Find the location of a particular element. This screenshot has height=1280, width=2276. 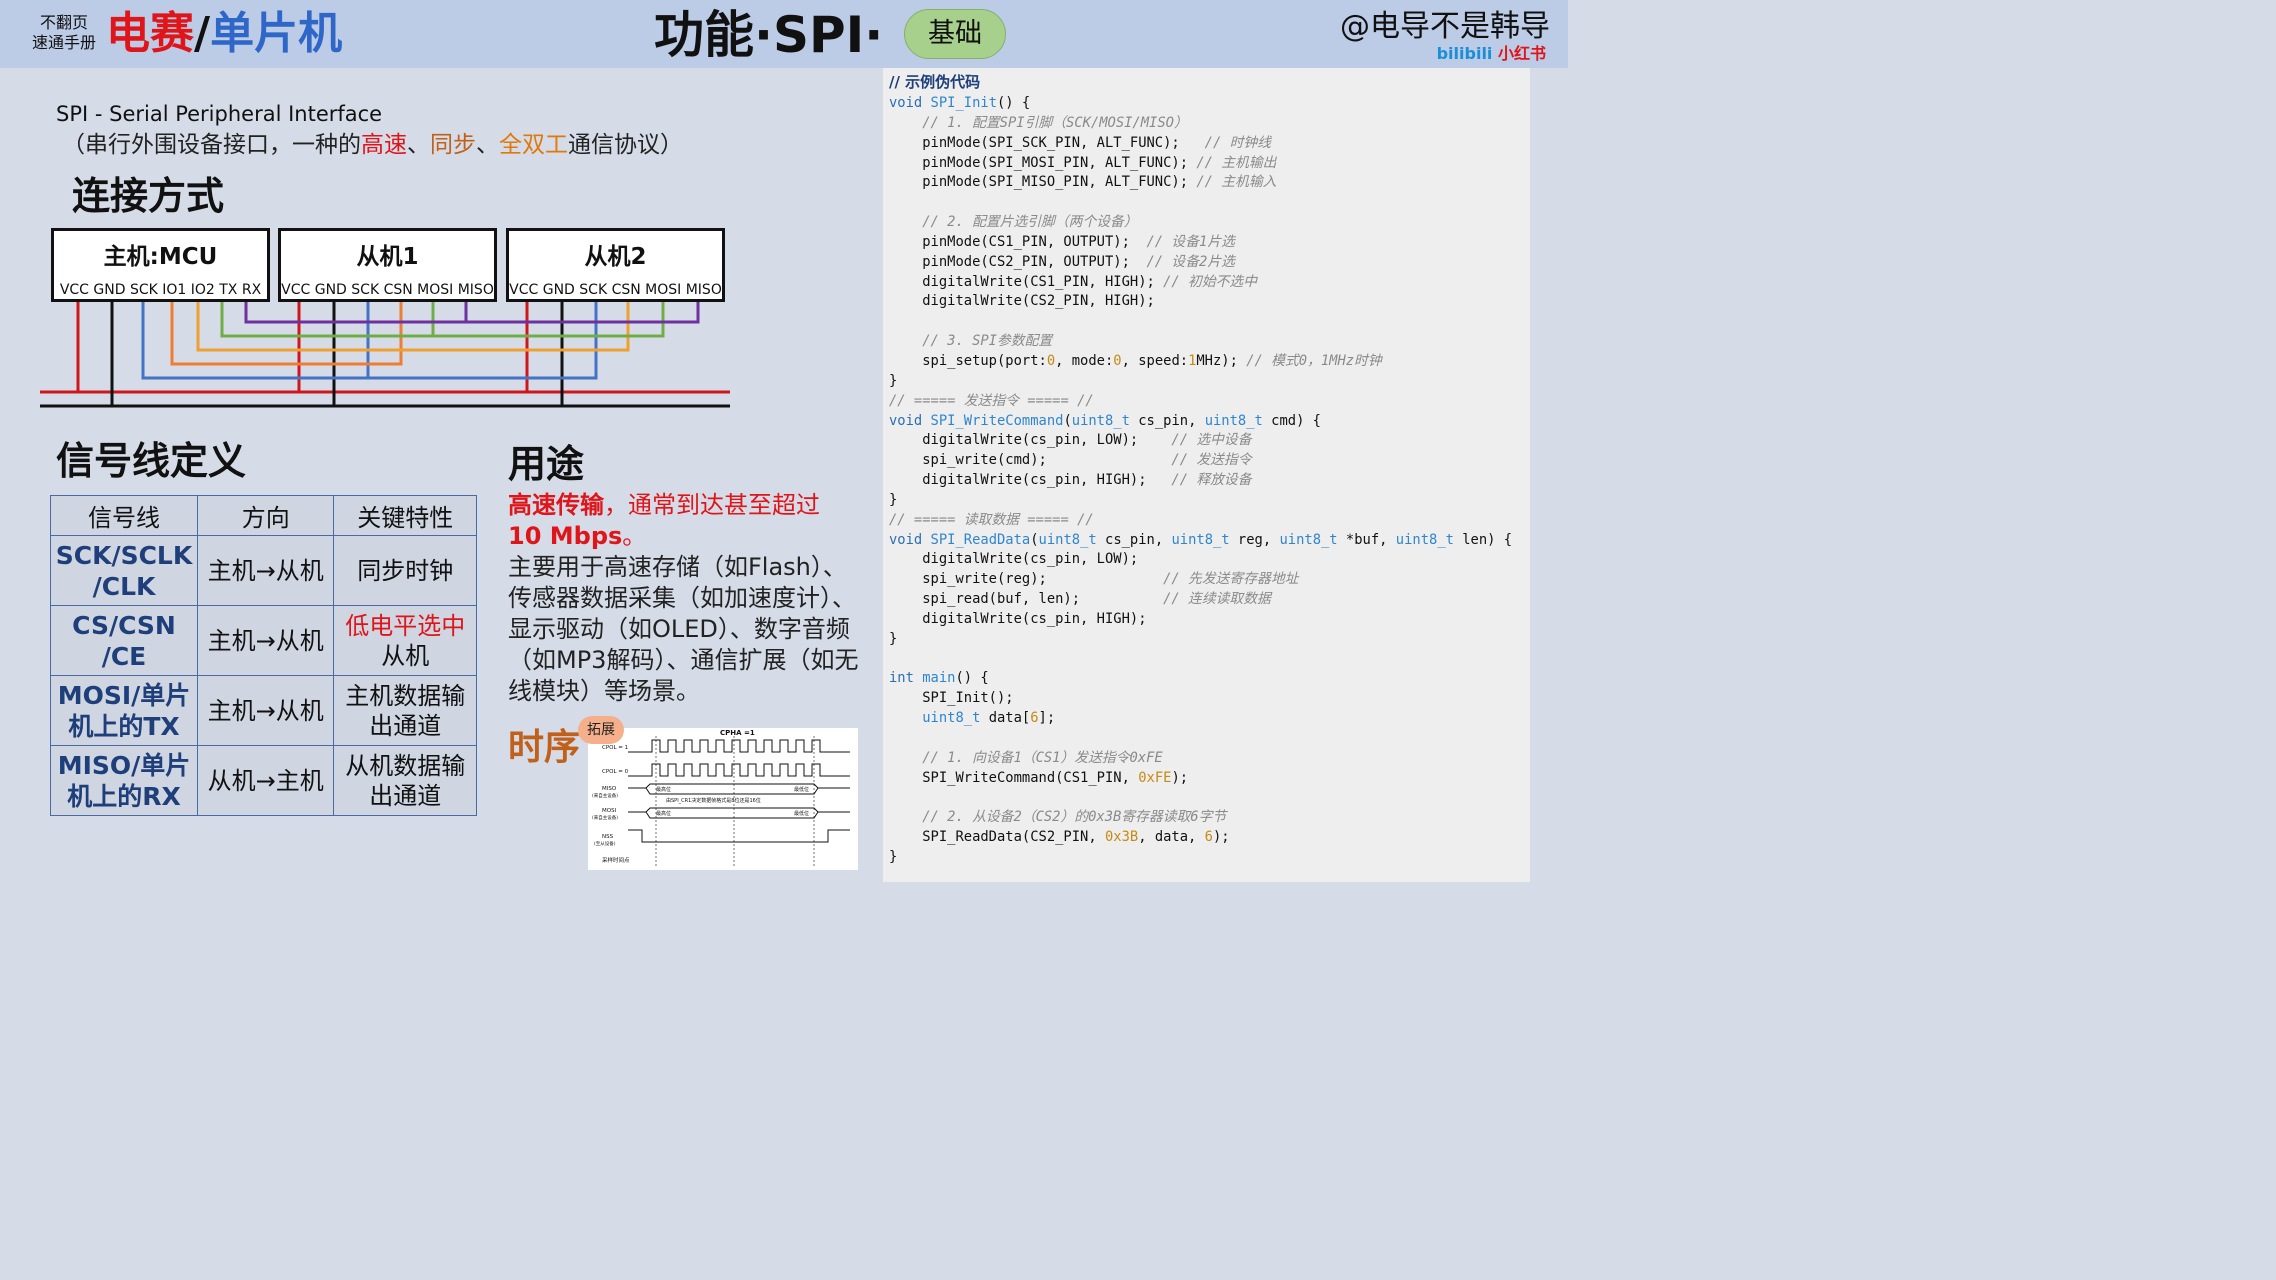

signal-feature-text: 从机 is located at coordinates (405, 655).